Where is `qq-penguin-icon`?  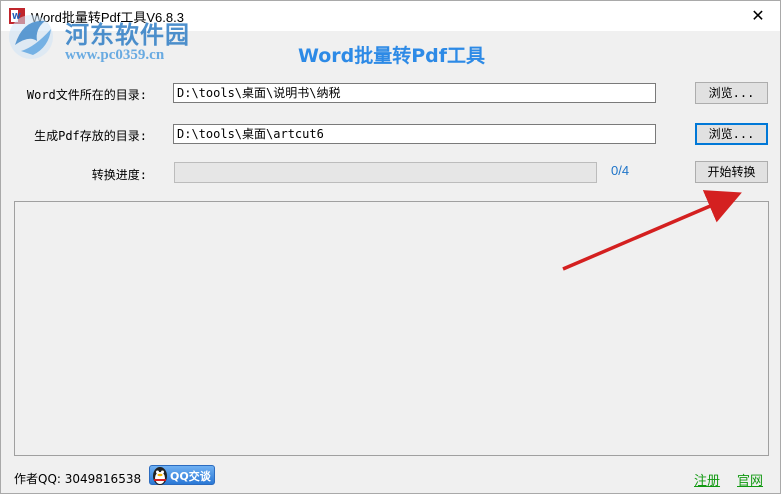 qq-penguin-icon is located at coordinates (160, 476).